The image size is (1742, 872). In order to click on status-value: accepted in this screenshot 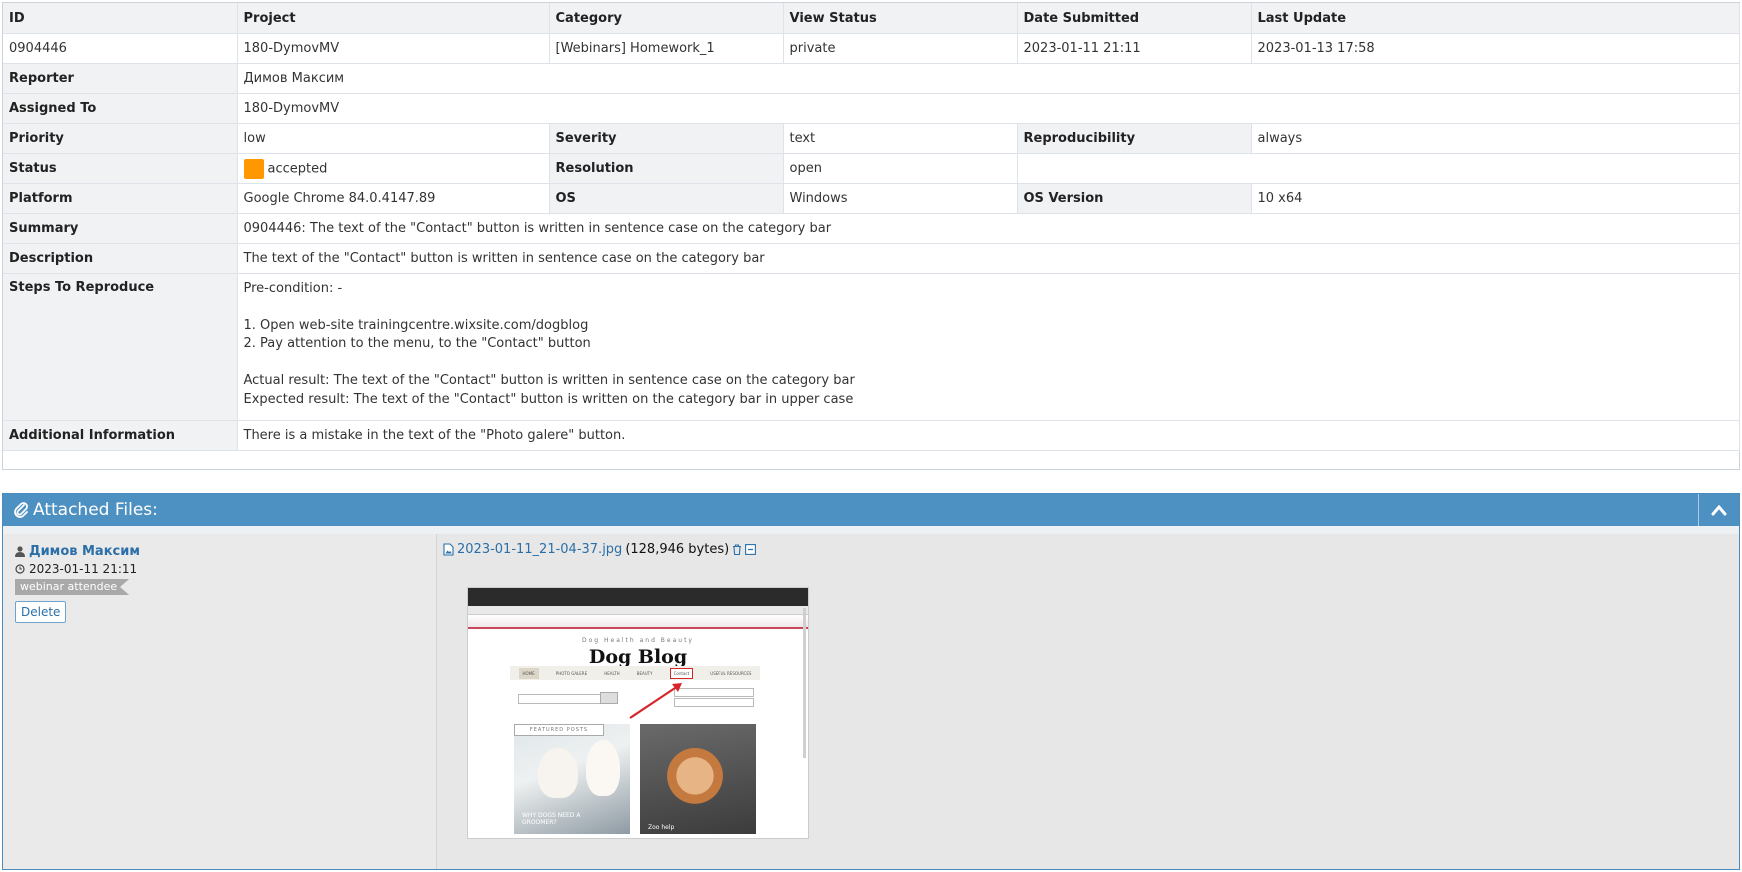, I will do `click(297, 168)`.